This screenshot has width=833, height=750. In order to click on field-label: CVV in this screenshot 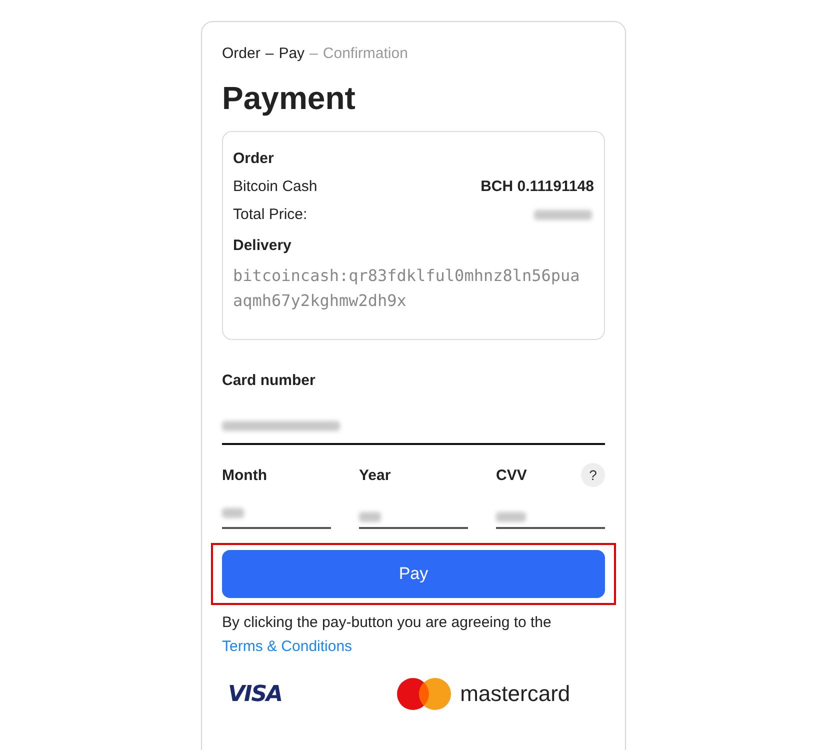, I will do `click(511, 475)`.